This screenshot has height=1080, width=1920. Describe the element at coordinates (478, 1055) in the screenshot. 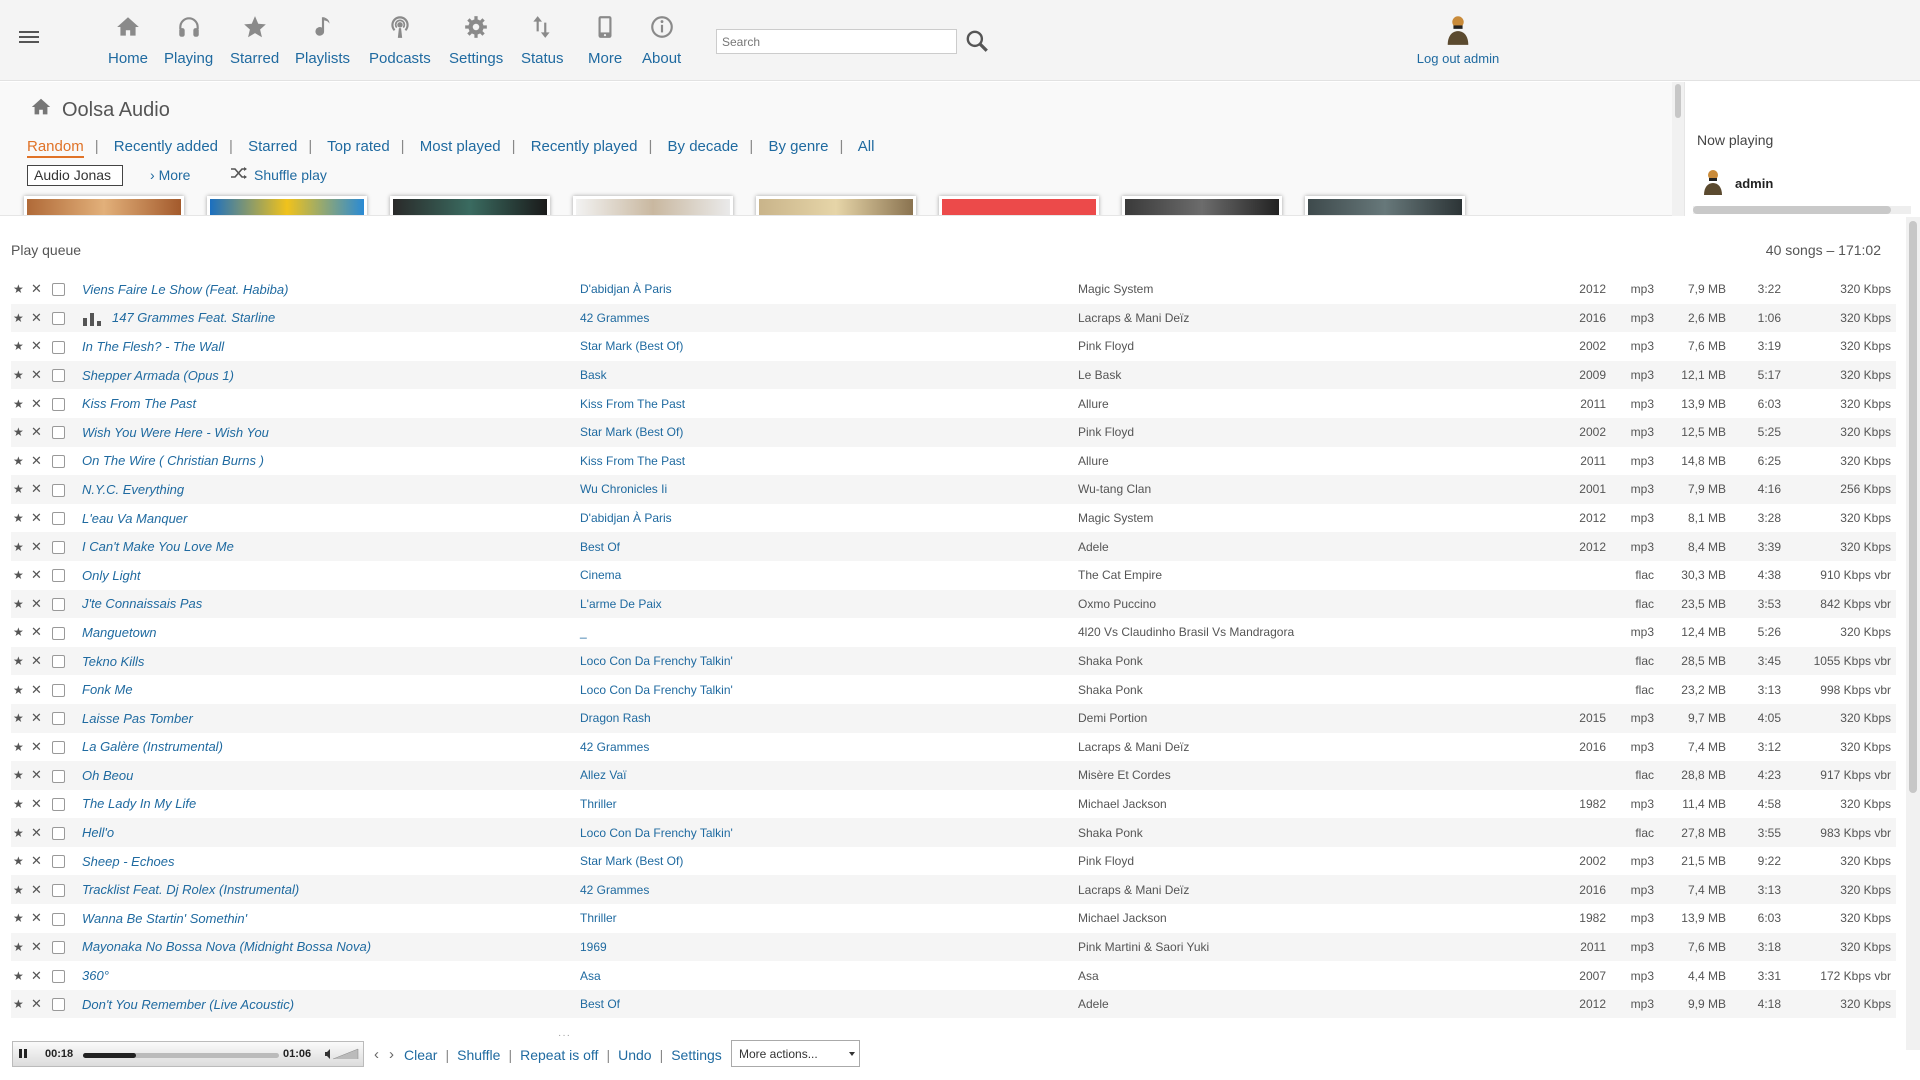

I see `shuffle-button: Shuffle` at that location.